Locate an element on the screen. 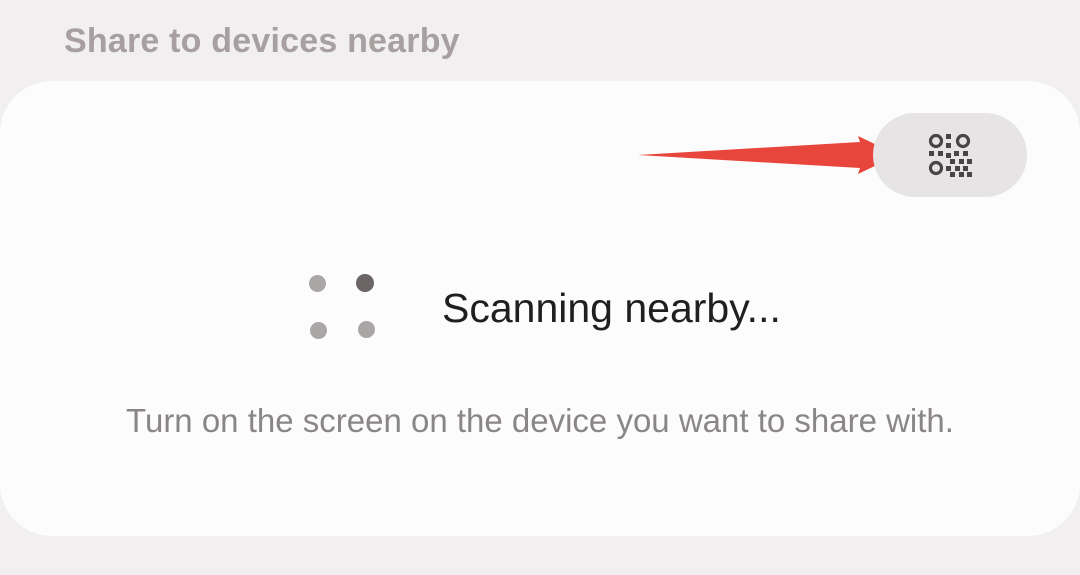 The image size is (1080, 575). scanning-indicator is located at coordinates (345, 307).